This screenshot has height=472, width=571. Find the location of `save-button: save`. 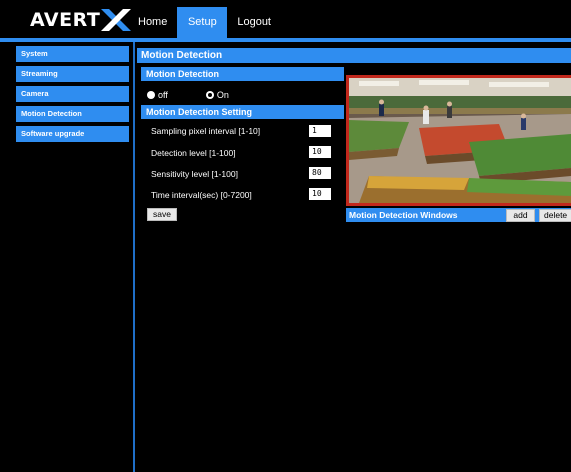

save-button: save is located at coordinates (162, 214).